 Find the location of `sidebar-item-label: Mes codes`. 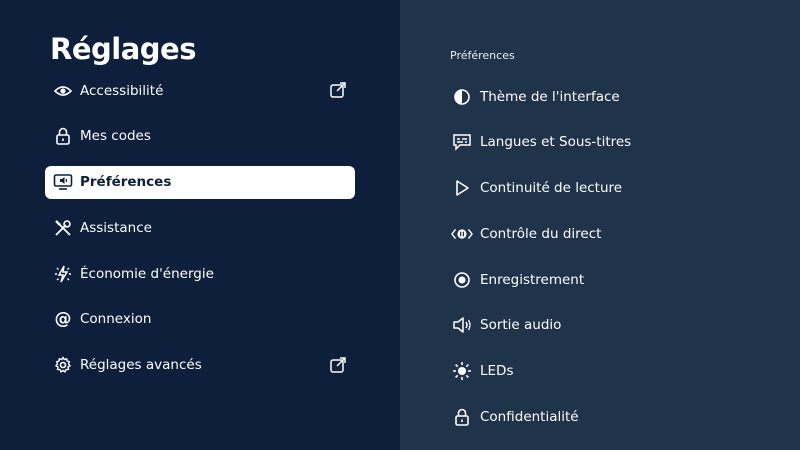

sidebar-item-label: Mes codes is located at coordinates (115, 136).